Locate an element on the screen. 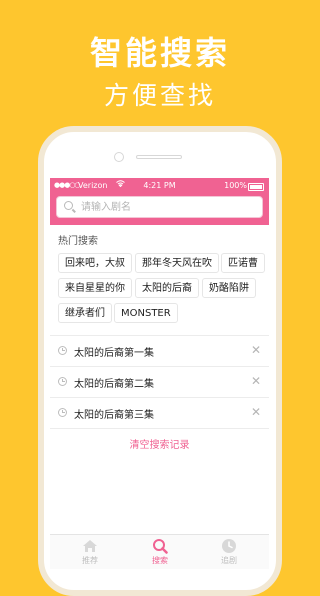 The width and height of the screenshot is (320, 596). hot-tag: 回来吧，大叔 is located at coordinates (95, 263).